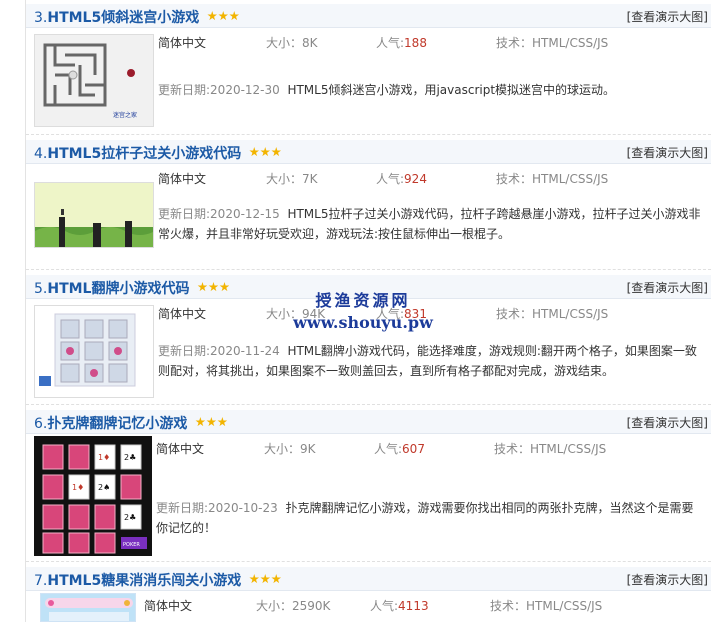 Image resolution: width=718 pixels, height=622 pixels. Describe the element at coordinates (451, 90) in the screenshot. I see `description-text: HTML5倾斜迷宫小游戏，用javascript模拟迷宫中的球运动。` at that location.